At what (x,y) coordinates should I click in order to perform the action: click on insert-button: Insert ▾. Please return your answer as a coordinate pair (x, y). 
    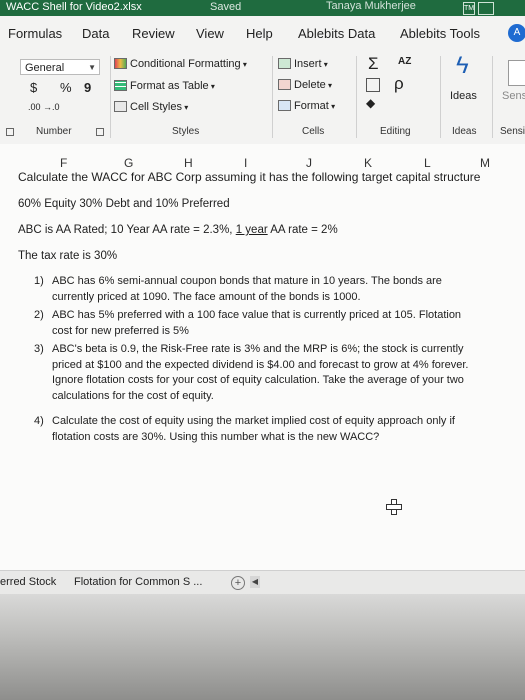
    Looking at the image, I should click on (303, 64).